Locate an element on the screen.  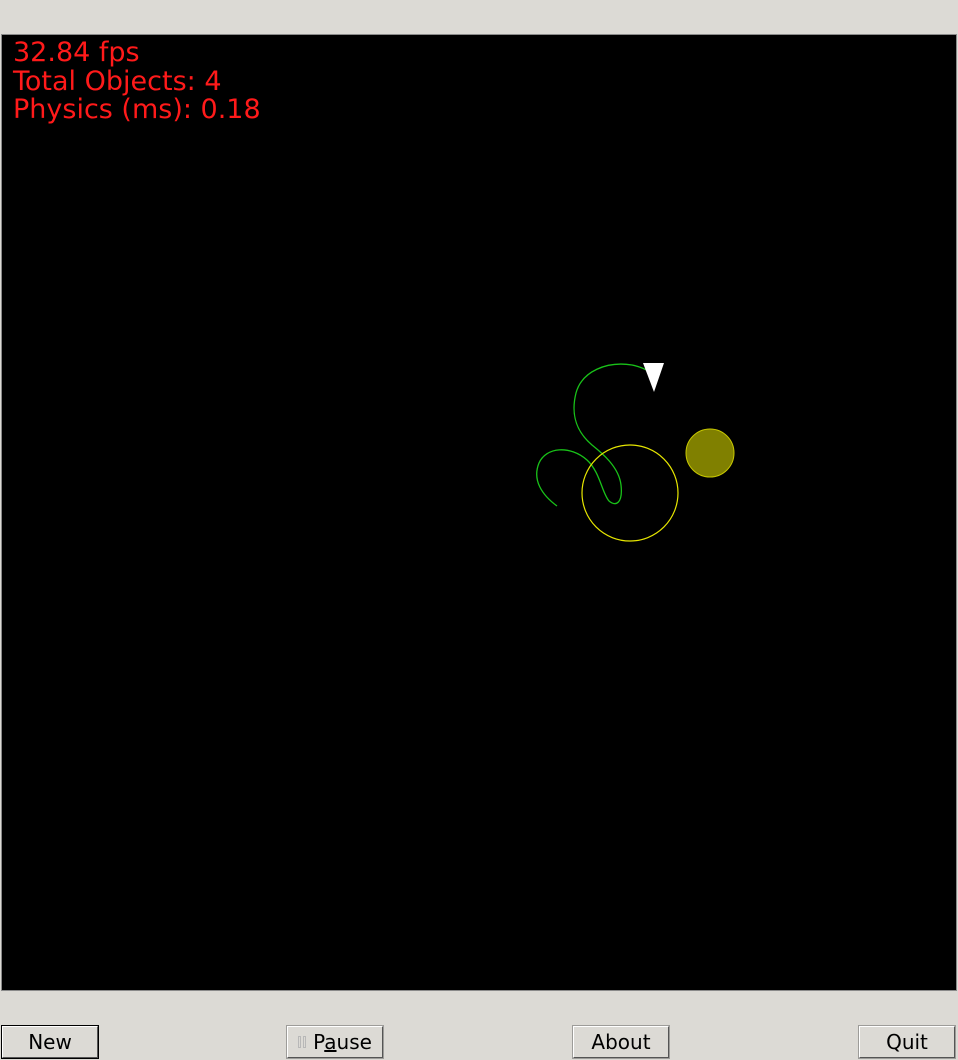
scene-svg is located at coordinates (635, 452).